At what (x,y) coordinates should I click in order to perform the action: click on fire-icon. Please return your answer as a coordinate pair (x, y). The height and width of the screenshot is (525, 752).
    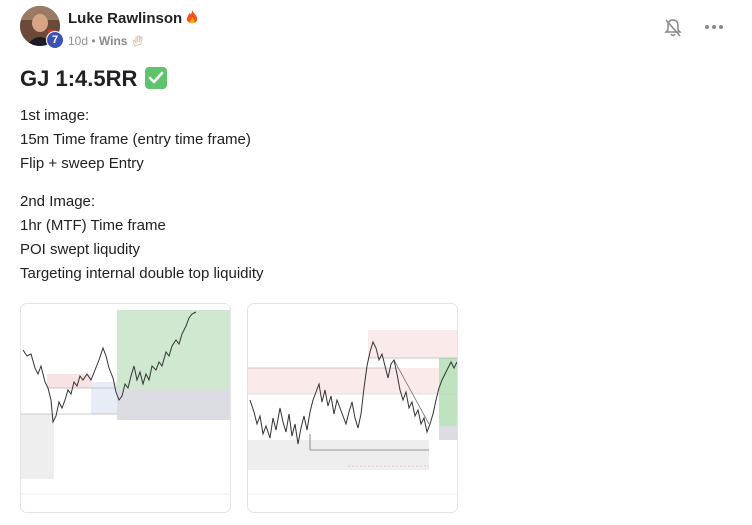
    Looking at the image, I should click on (192, 19).